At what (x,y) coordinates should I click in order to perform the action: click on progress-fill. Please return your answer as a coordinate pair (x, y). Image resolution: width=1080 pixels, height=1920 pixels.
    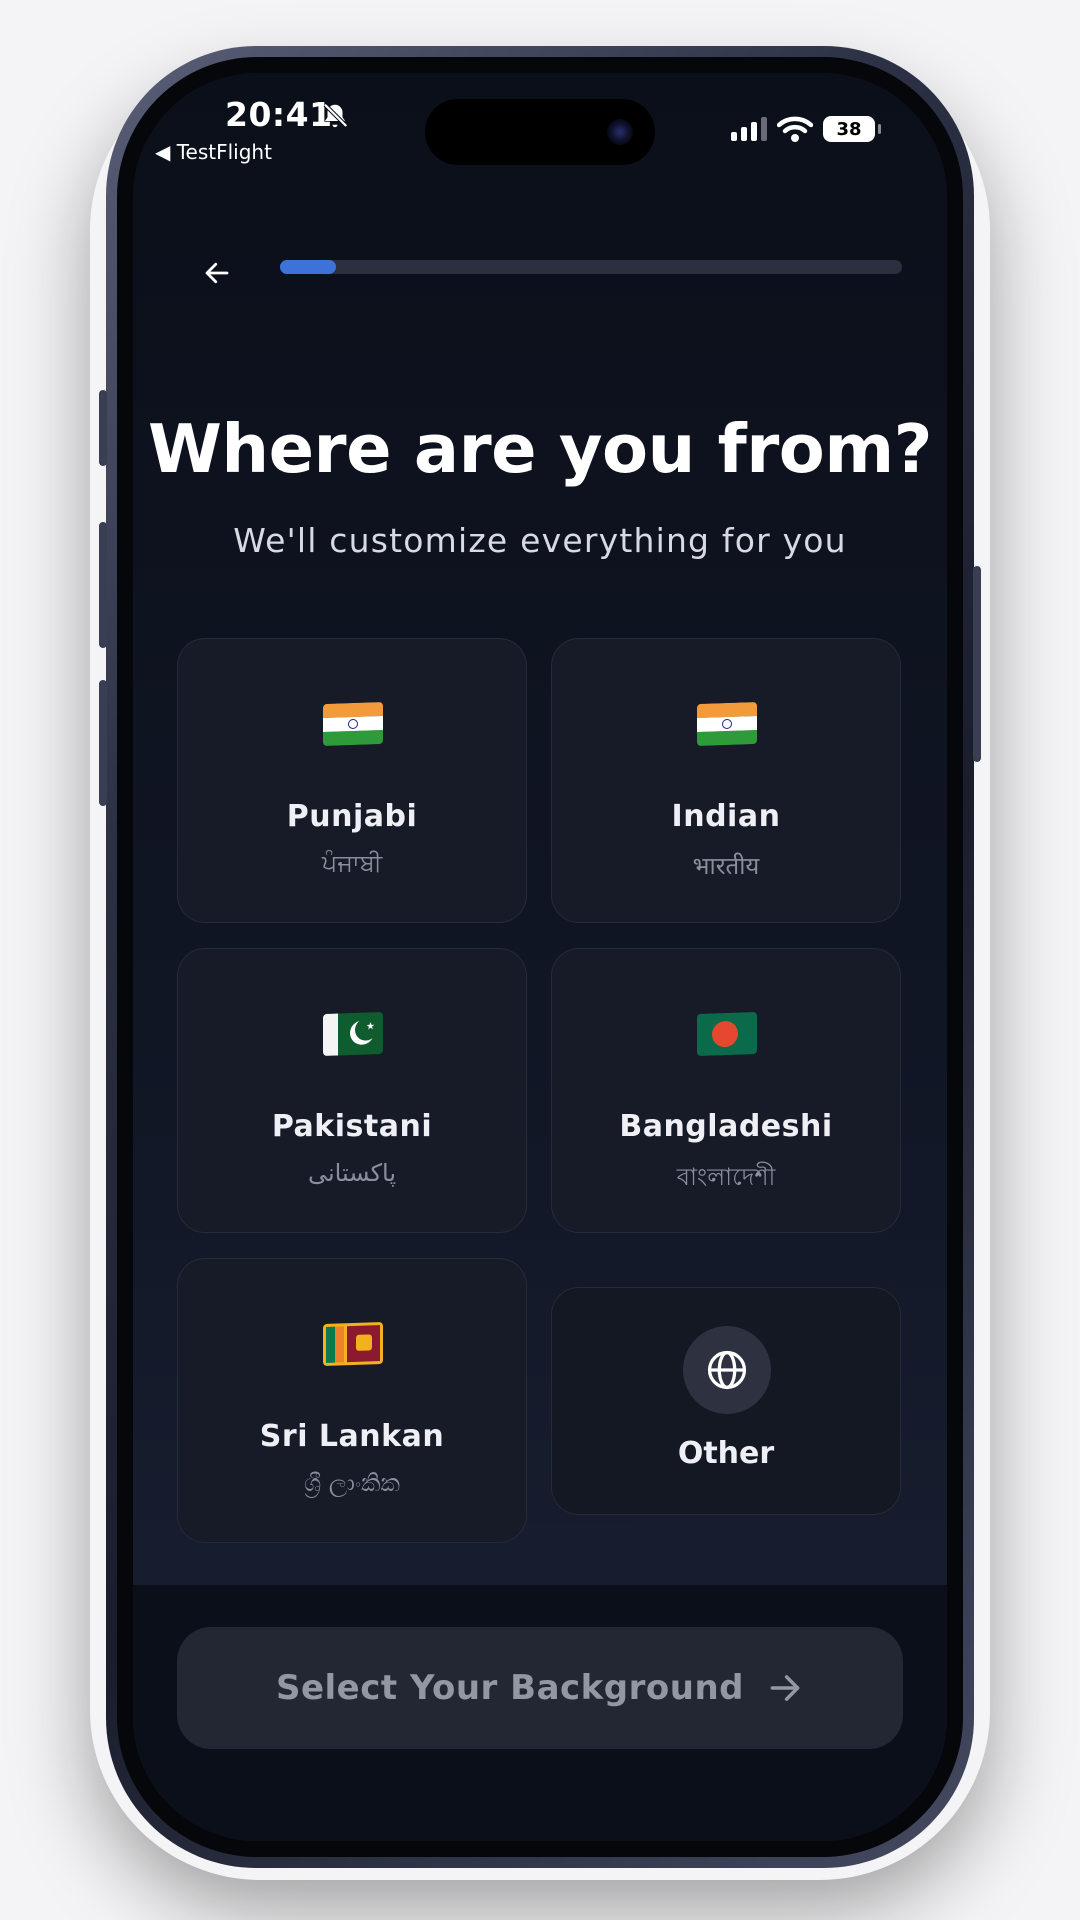
    Looking at the image, I should click on (308, 267).